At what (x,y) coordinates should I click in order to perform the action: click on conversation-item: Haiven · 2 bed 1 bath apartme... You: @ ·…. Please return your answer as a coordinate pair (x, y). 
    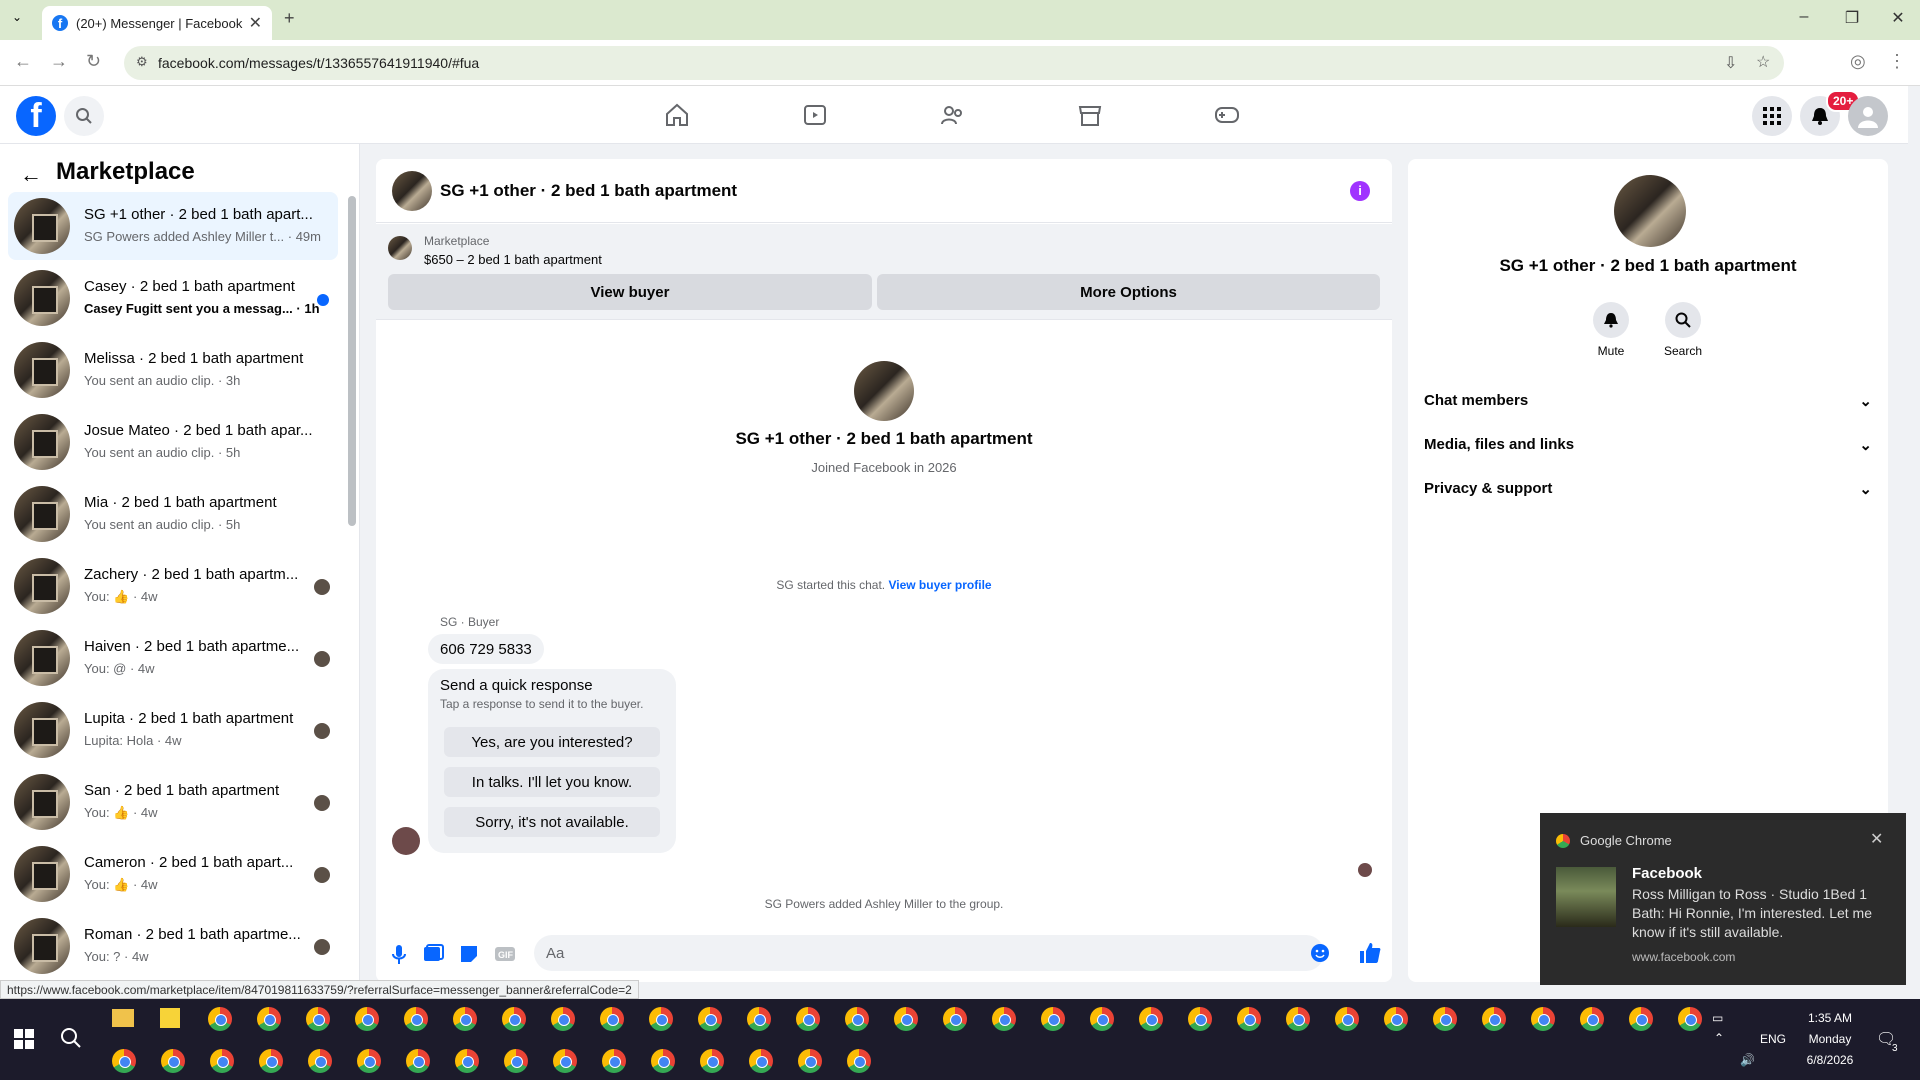
    Looking at the image, I should click on (173, 658).